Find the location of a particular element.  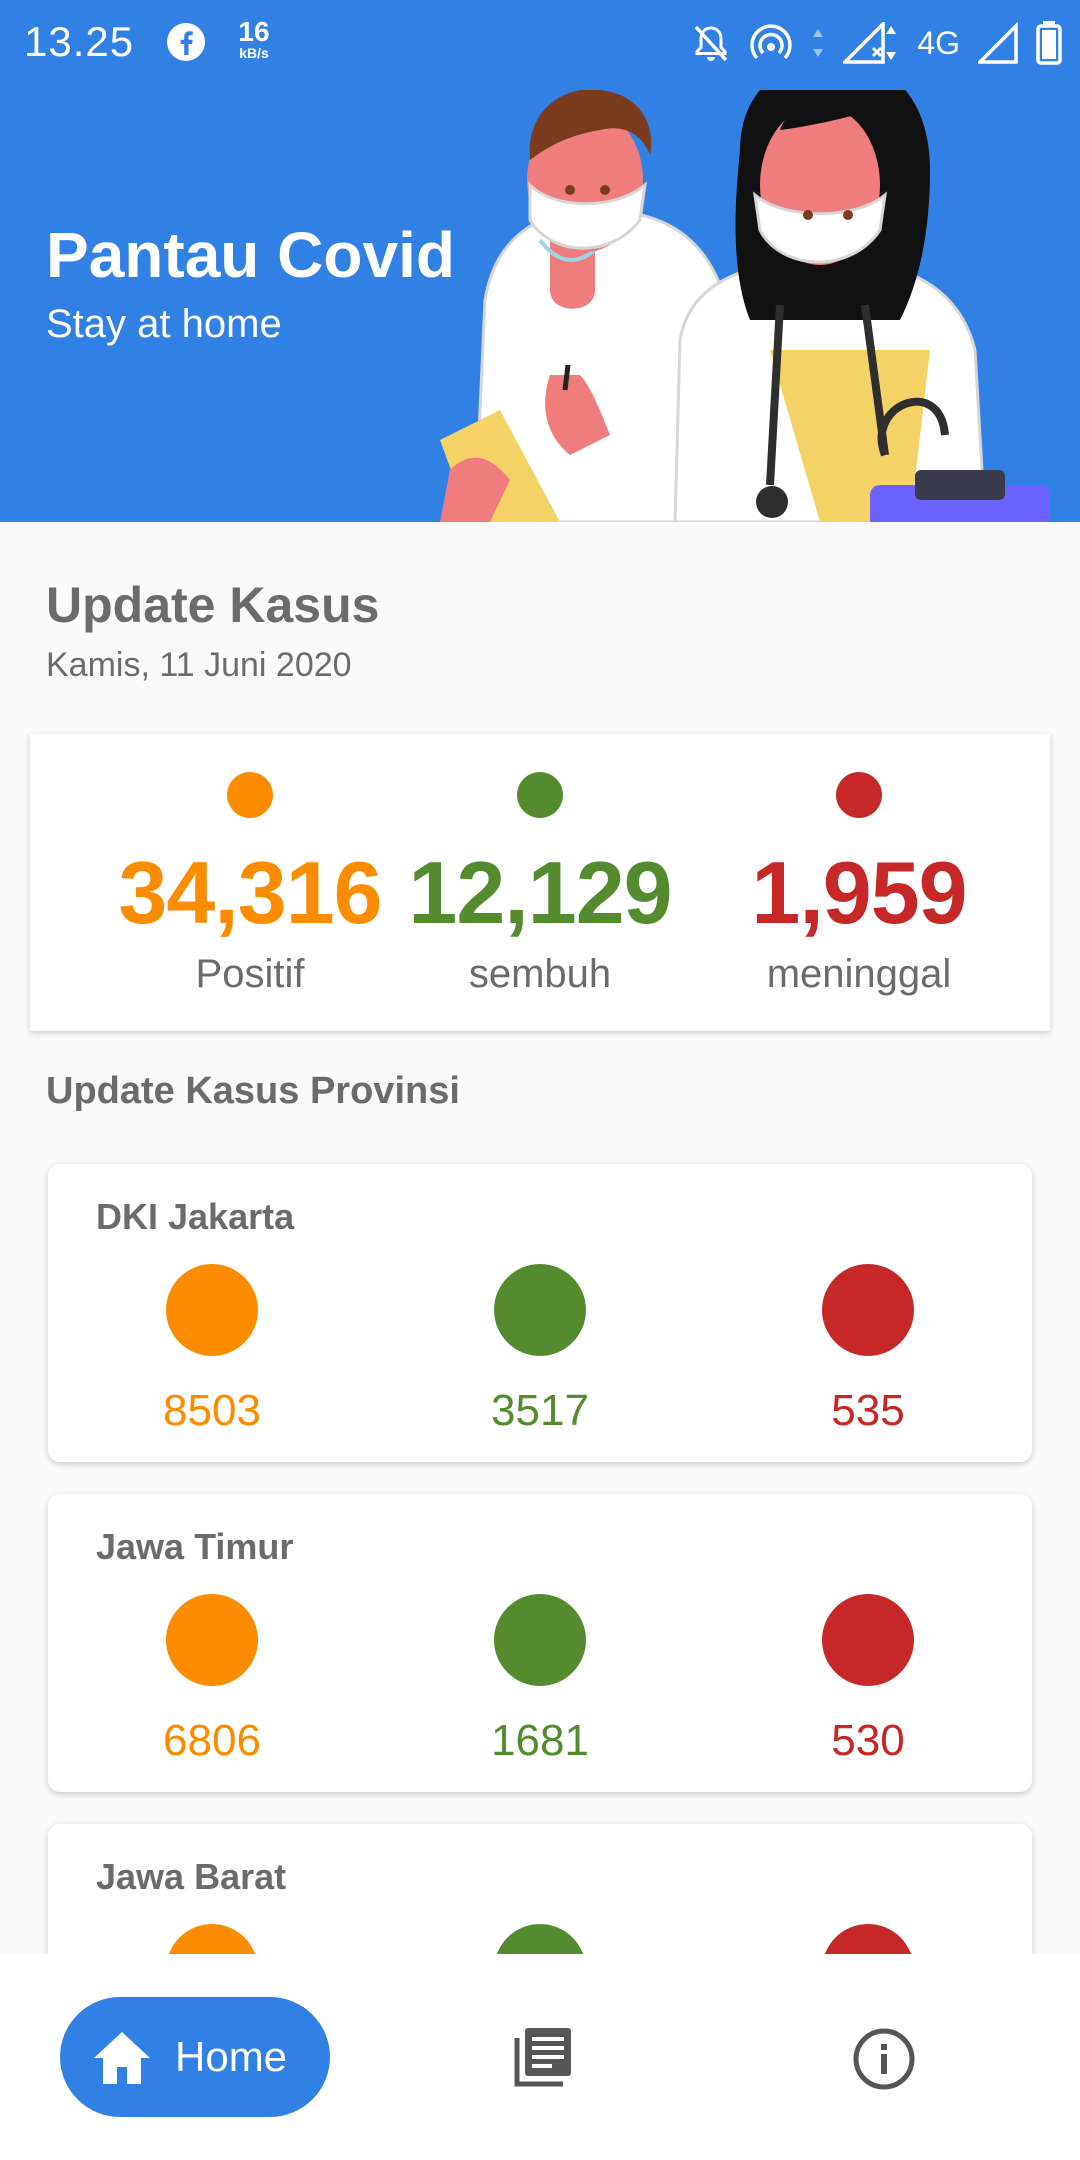

province-section-title: Update Kasus Provinsi is located at coordinates (253, 1091).